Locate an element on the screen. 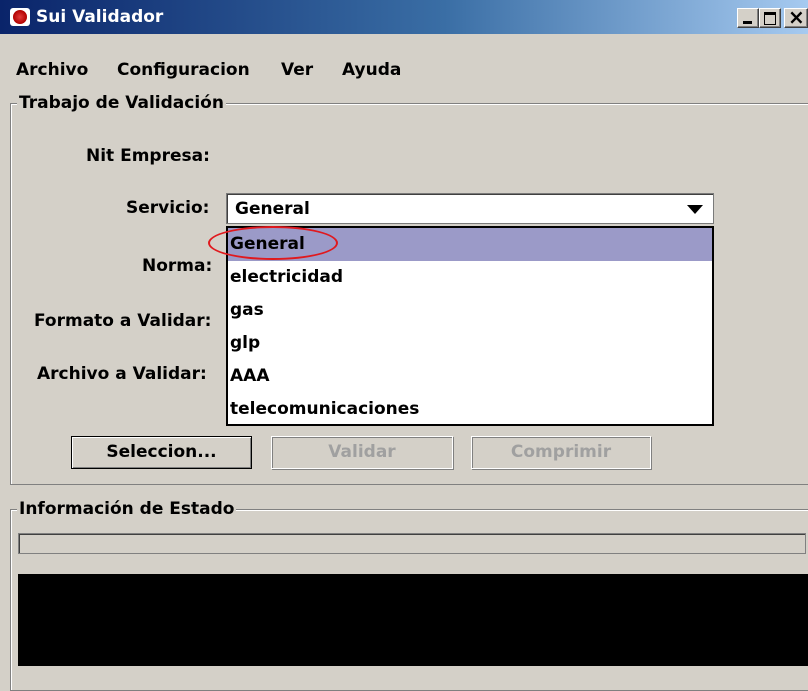 The image size is (808, 691). window-title: Sui Validador is located at coordinates (100, 17).